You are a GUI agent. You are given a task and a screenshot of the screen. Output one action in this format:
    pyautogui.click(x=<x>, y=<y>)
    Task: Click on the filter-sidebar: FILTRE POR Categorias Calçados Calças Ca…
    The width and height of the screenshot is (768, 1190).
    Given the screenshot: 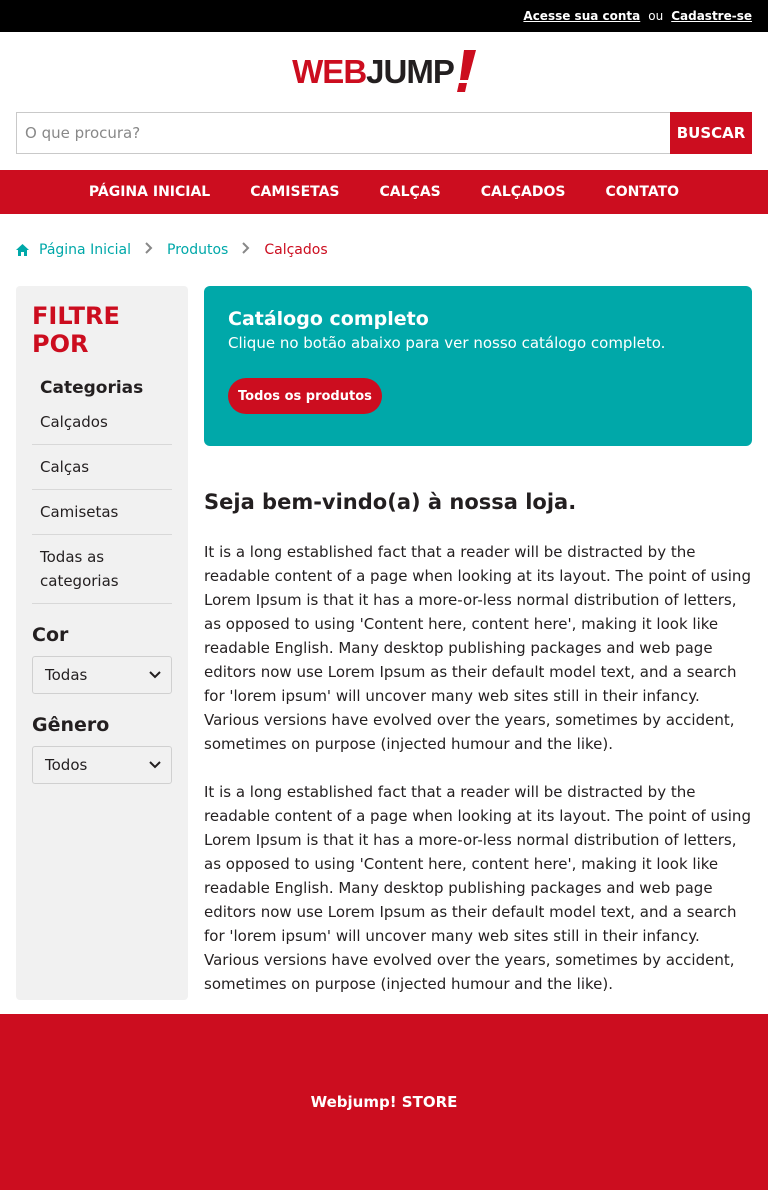 What is the action you would take?
    pyautogui.click(x=102, y=643)
    